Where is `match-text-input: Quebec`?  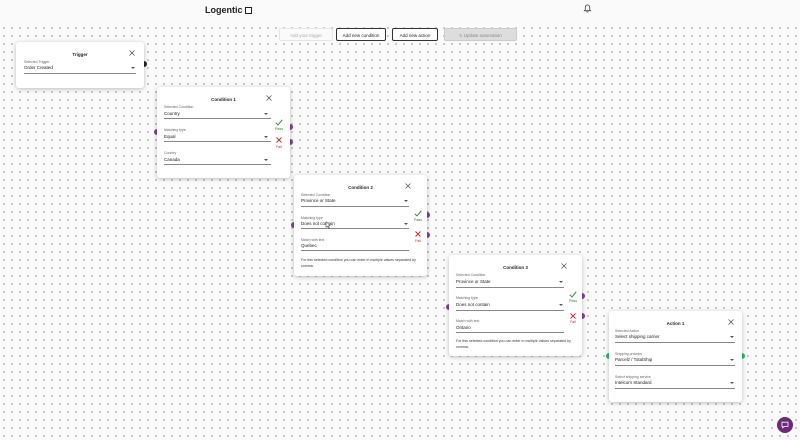
match-text-input: Quebec is located at coordinates (309, 245).